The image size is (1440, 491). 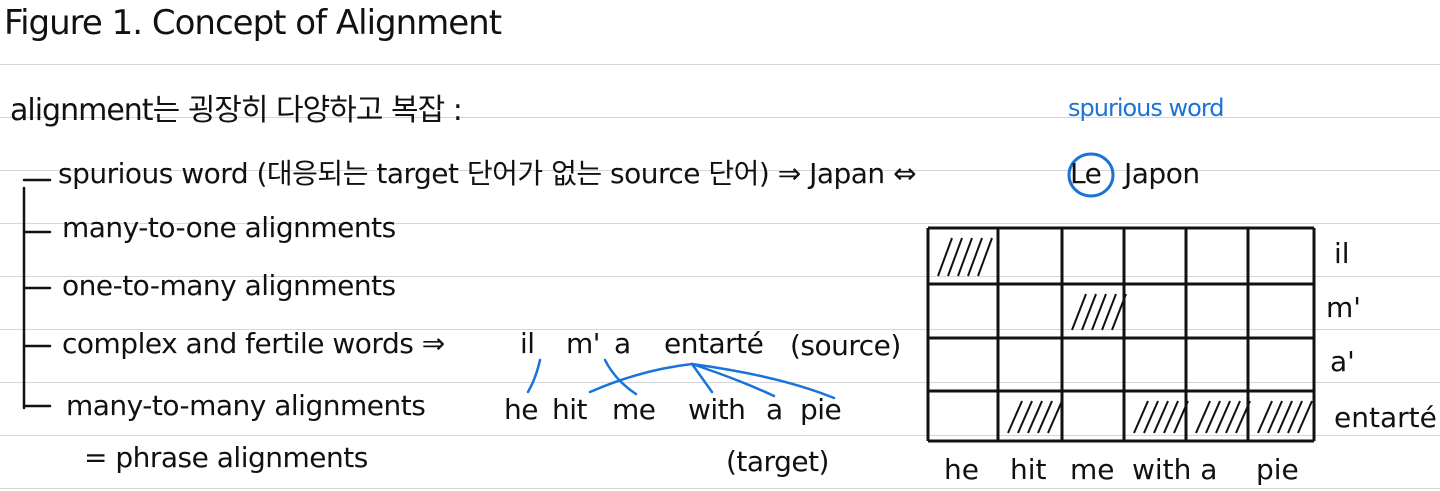 I want to click on hatched-cell-r3-c3, so click(x=1161, y=417).